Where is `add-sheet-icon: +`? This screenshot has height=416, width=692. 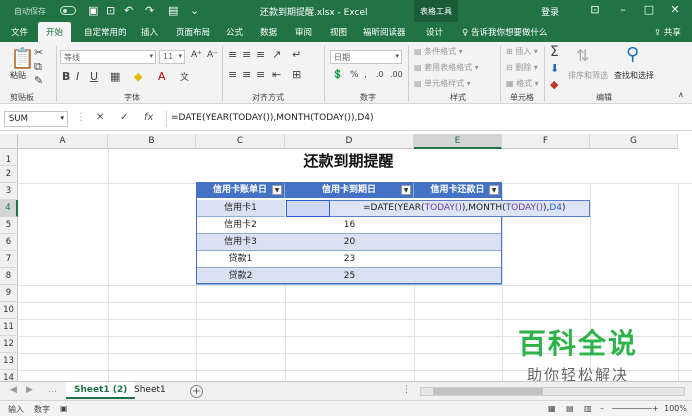 add-sheet-icon: + is located at coordinates (196, 391).